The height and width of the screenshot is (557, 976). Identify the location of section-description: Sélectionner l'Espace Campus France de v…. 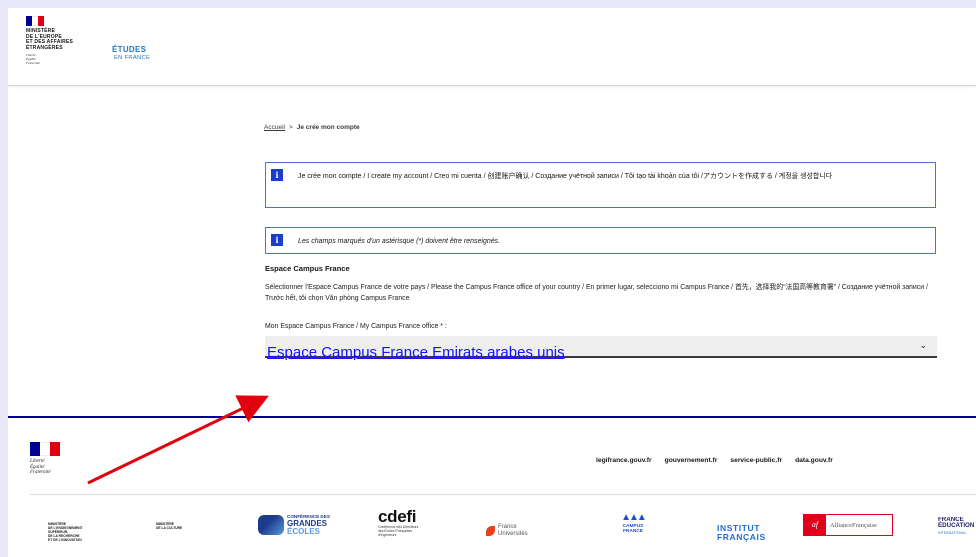
(596, 293).